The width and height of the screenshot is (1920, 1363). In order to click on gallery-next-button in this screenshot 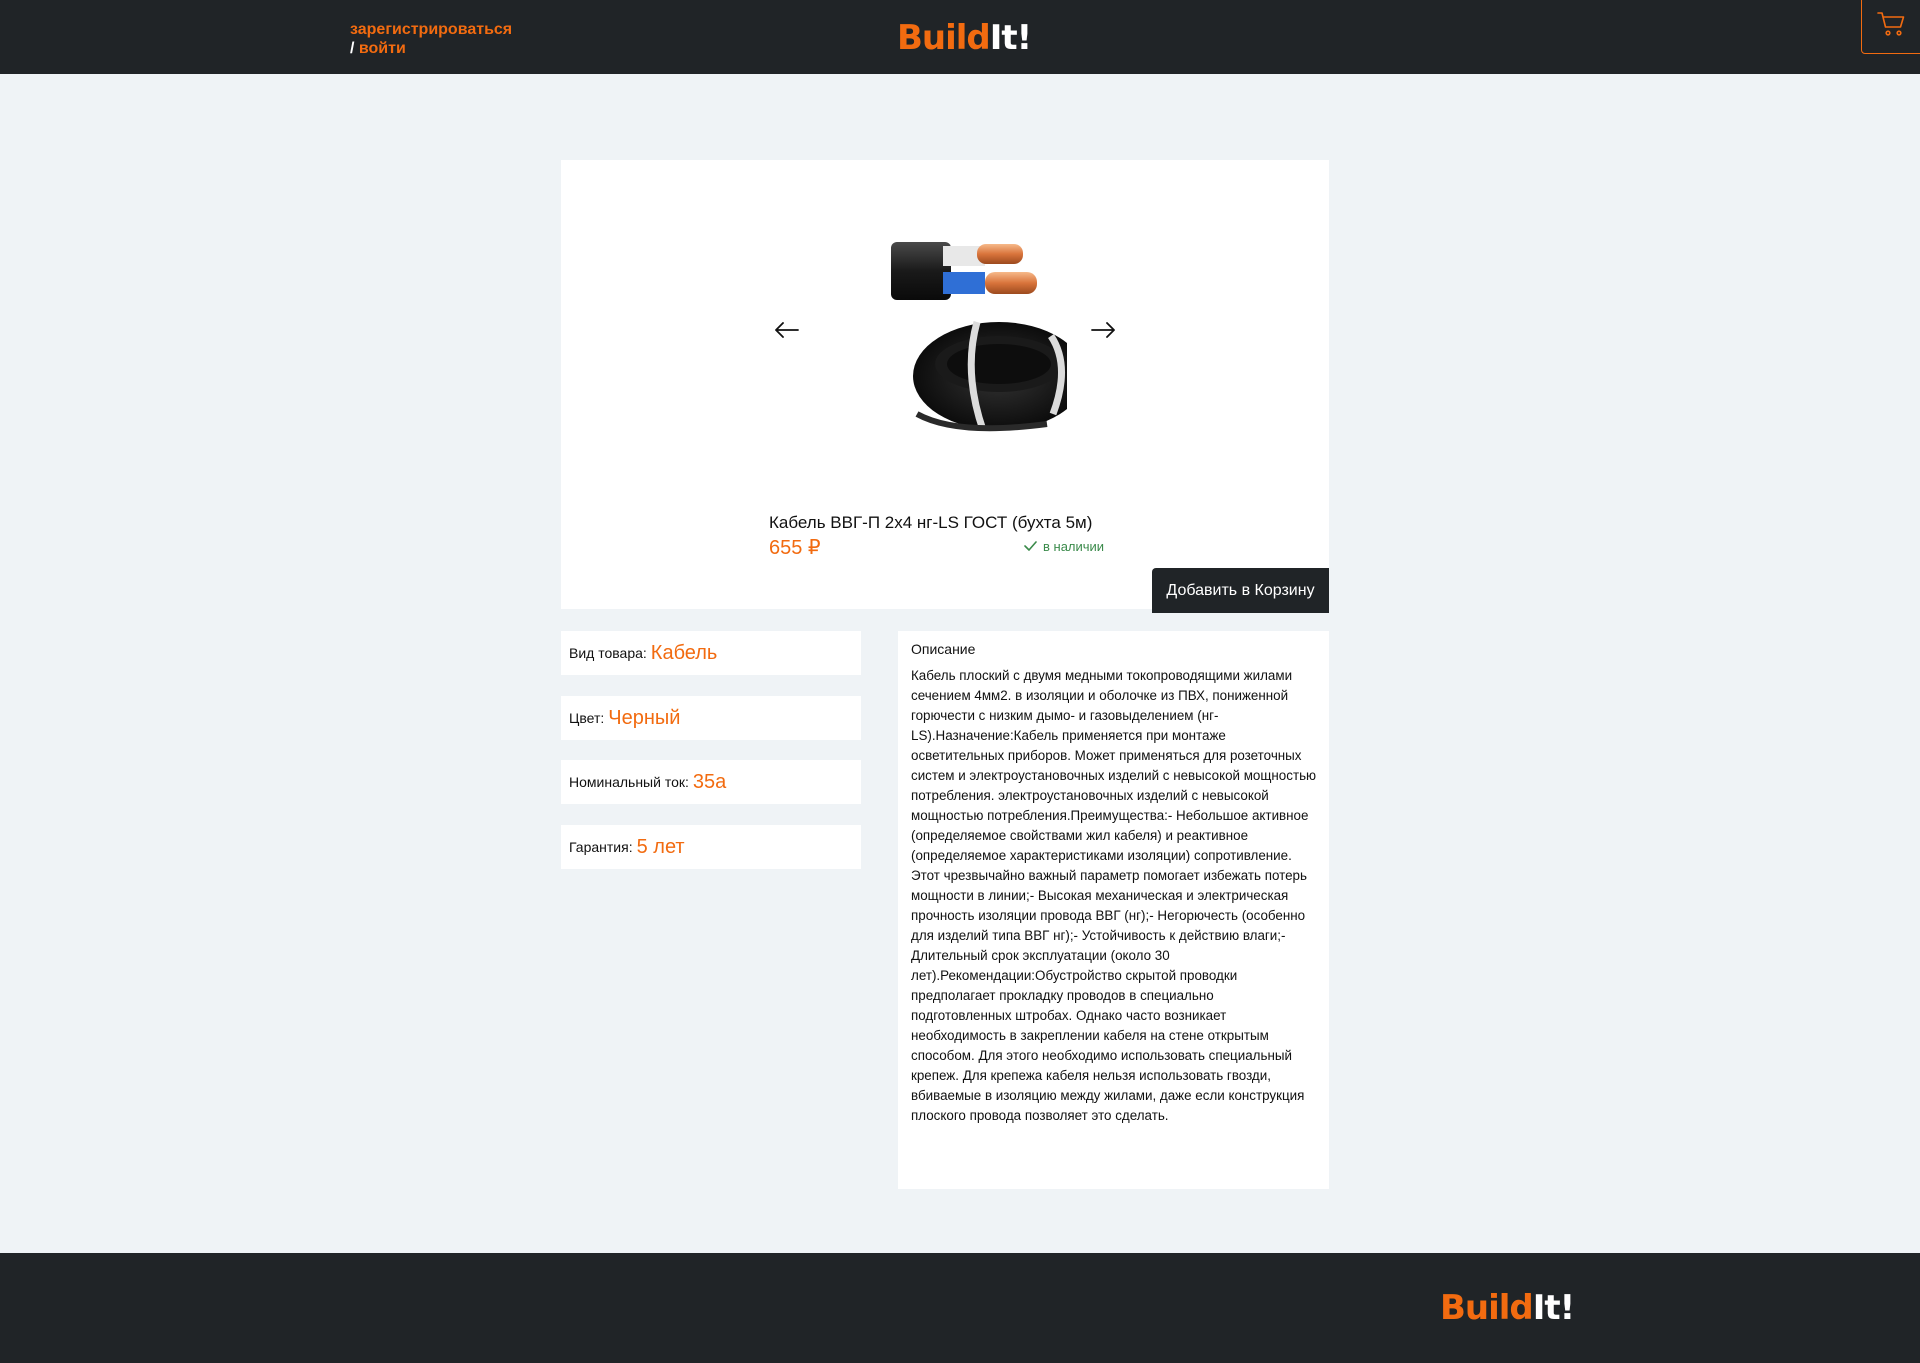, I will do `click(1103, 332)`.